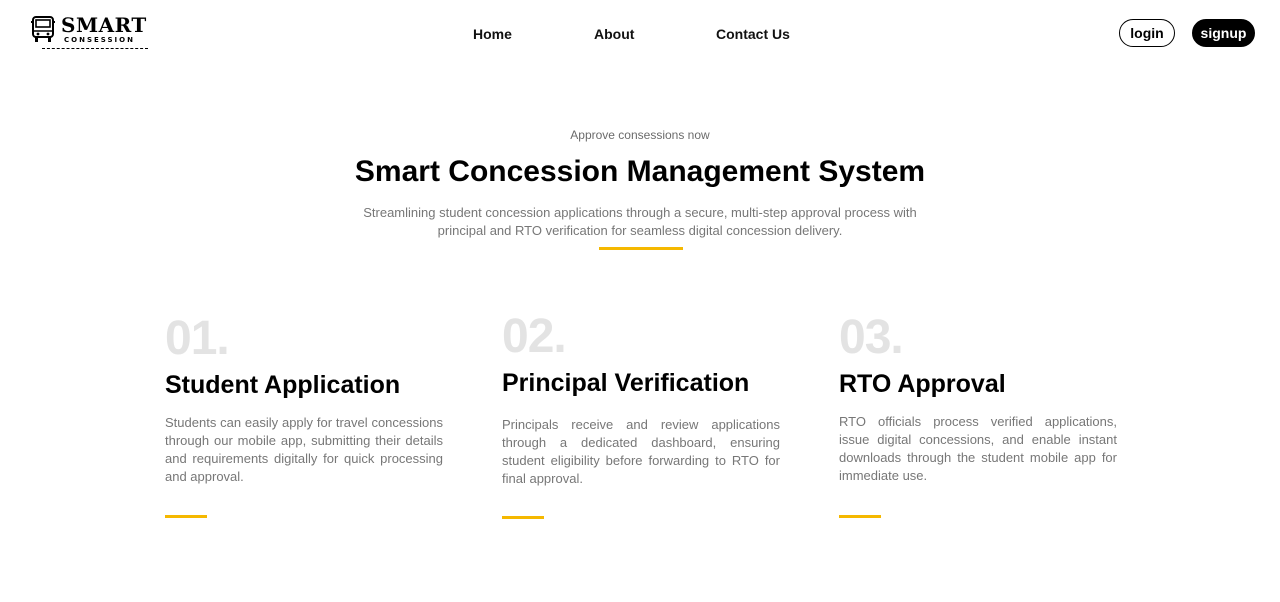 This screenshot has width=1280, height=602. I want to click on brand-logo: SMART CONSESSION, so click(91, 33).